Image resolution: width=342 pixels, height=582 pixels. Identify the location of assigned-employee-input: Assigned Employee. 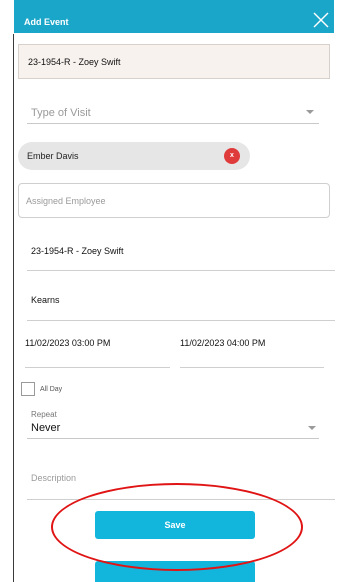
(174, 200).